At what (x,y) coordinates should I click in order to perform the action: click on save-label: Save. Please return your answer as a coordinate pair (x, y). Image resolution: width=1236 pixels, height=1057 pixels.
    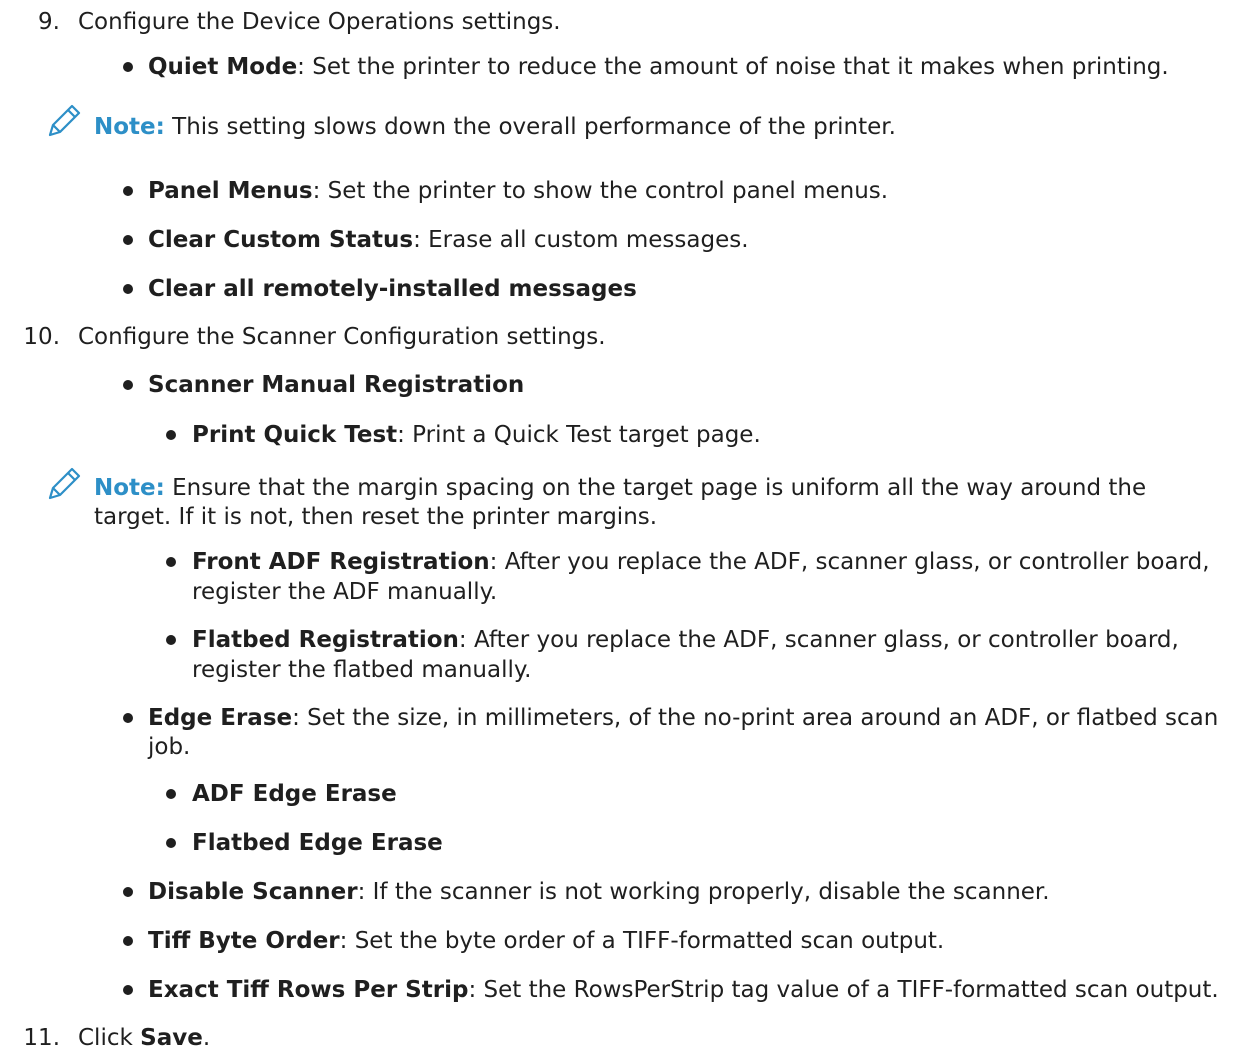
    Looking at the image, I should click on (171, 1038).